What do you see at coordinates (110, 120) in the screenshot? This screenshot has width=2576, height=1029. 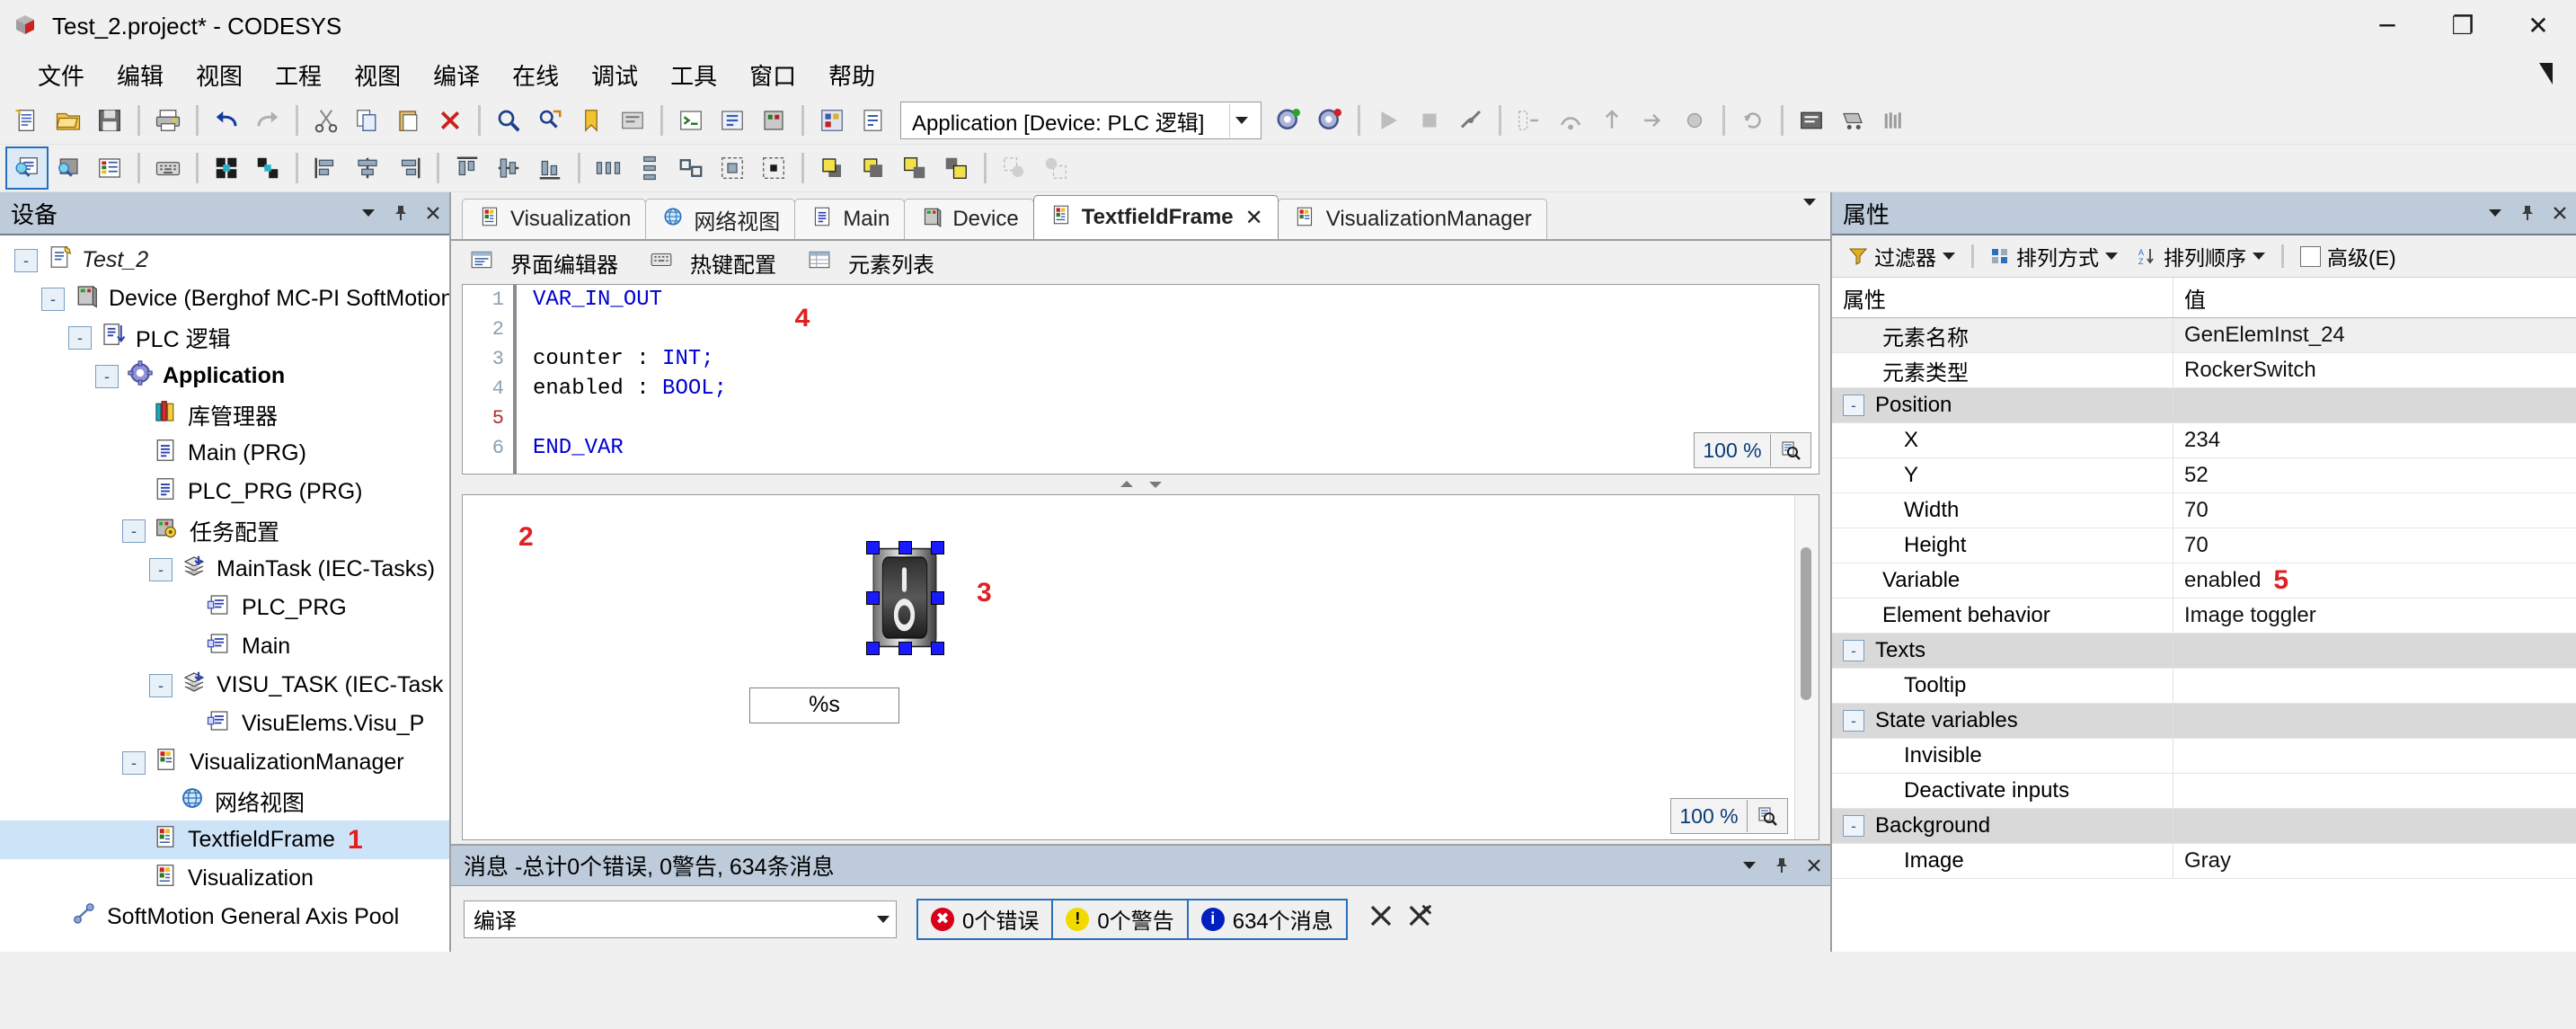 I see `save-button` at bounding box center [110, 120].